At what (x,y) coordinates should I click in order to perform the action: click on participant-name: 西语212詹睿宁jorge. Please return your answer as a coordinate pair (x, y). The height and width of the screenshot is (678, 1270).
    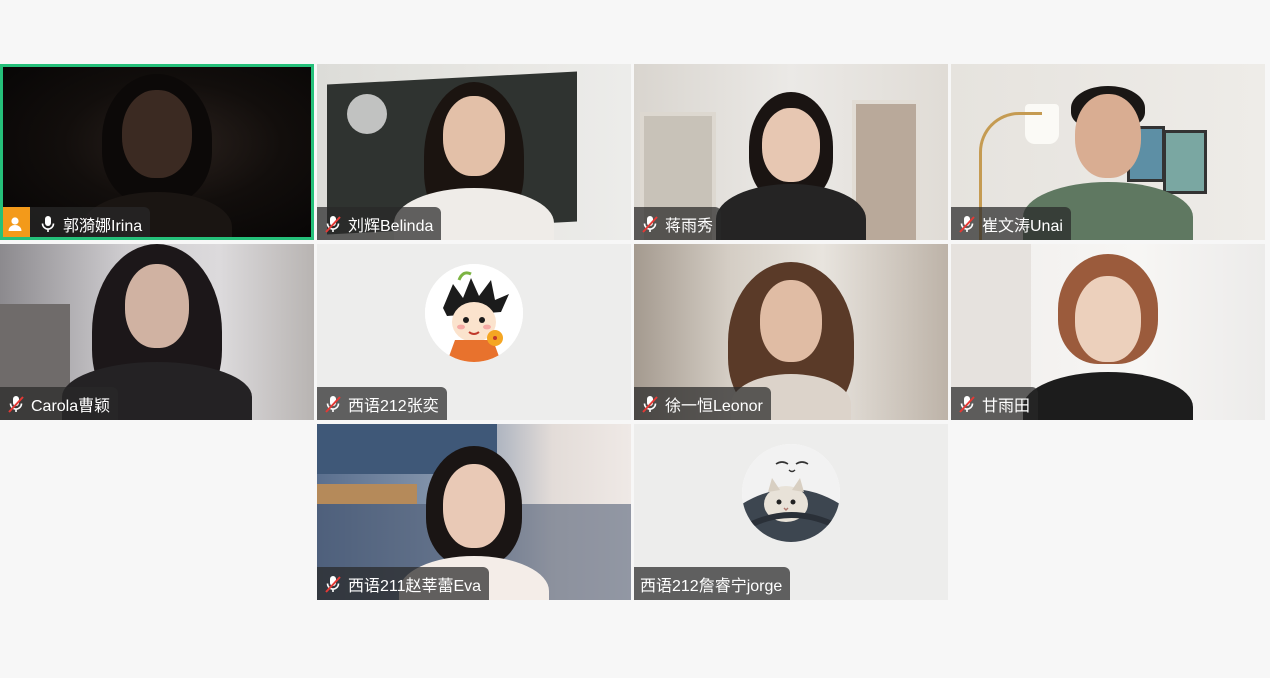
    Looking at the image, I should click on (711, 586).